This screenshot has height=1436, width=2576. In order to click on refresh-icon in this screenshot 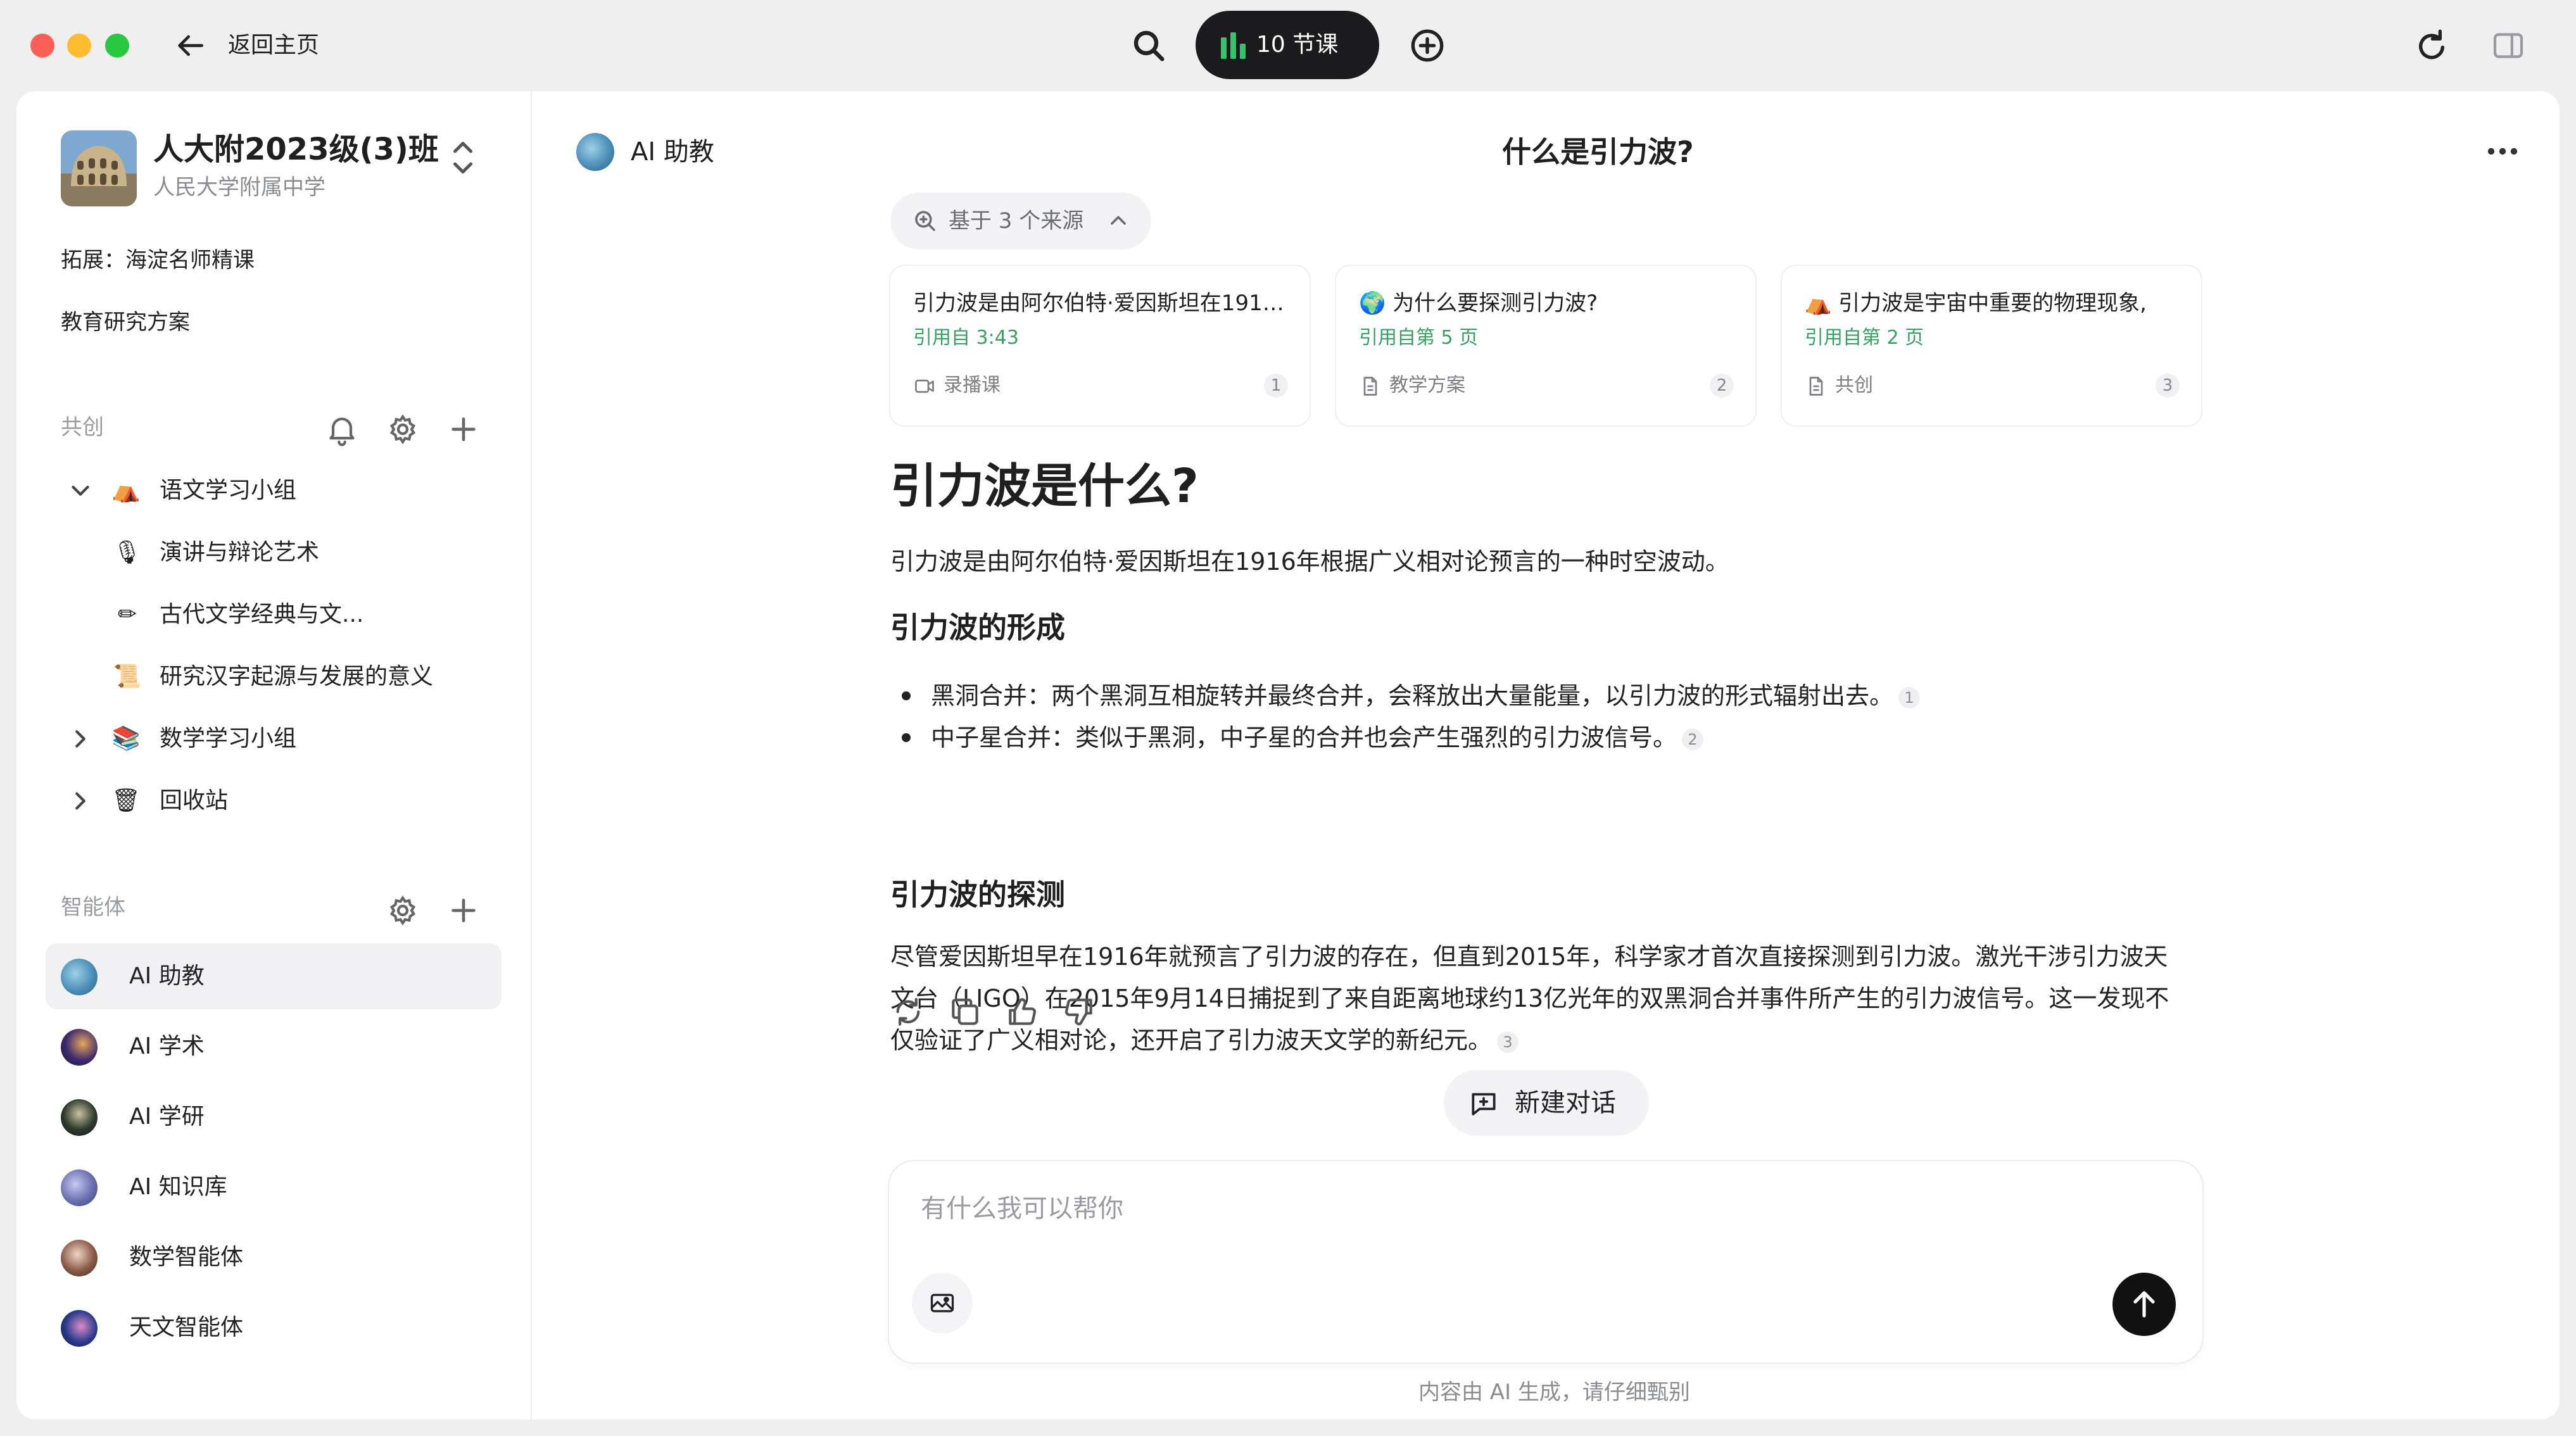, I will do `click(2431, 45)`.